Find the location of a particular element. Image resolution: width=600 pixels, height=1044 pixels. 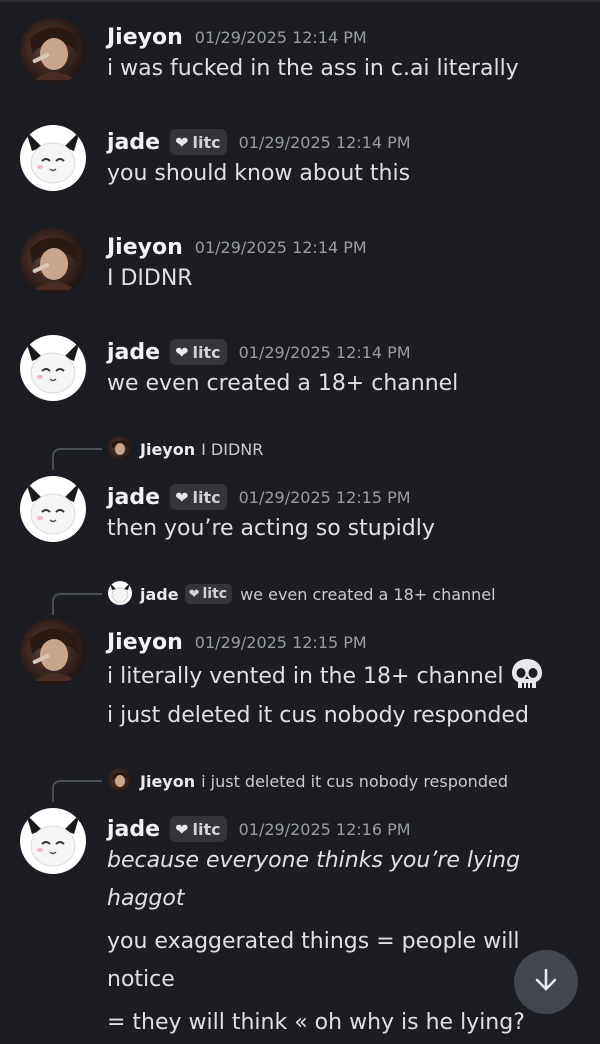

skull-emoji-icon is located at coordinates (527, 677).